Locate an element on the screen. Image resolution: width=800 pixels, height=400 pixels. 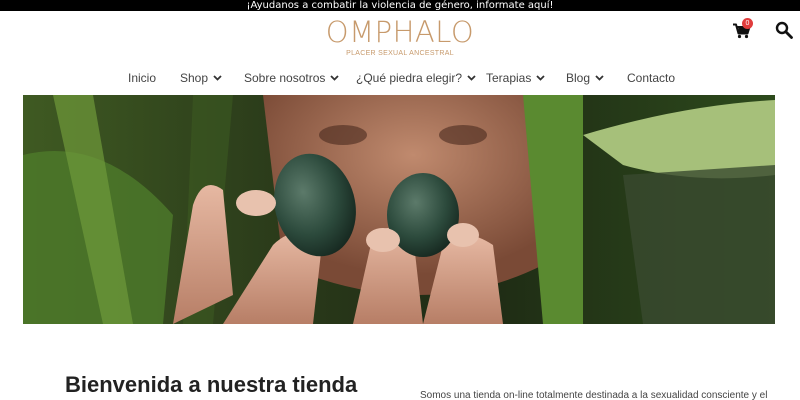
nav-item-shop: Shop is located at coordinates (201, 78).